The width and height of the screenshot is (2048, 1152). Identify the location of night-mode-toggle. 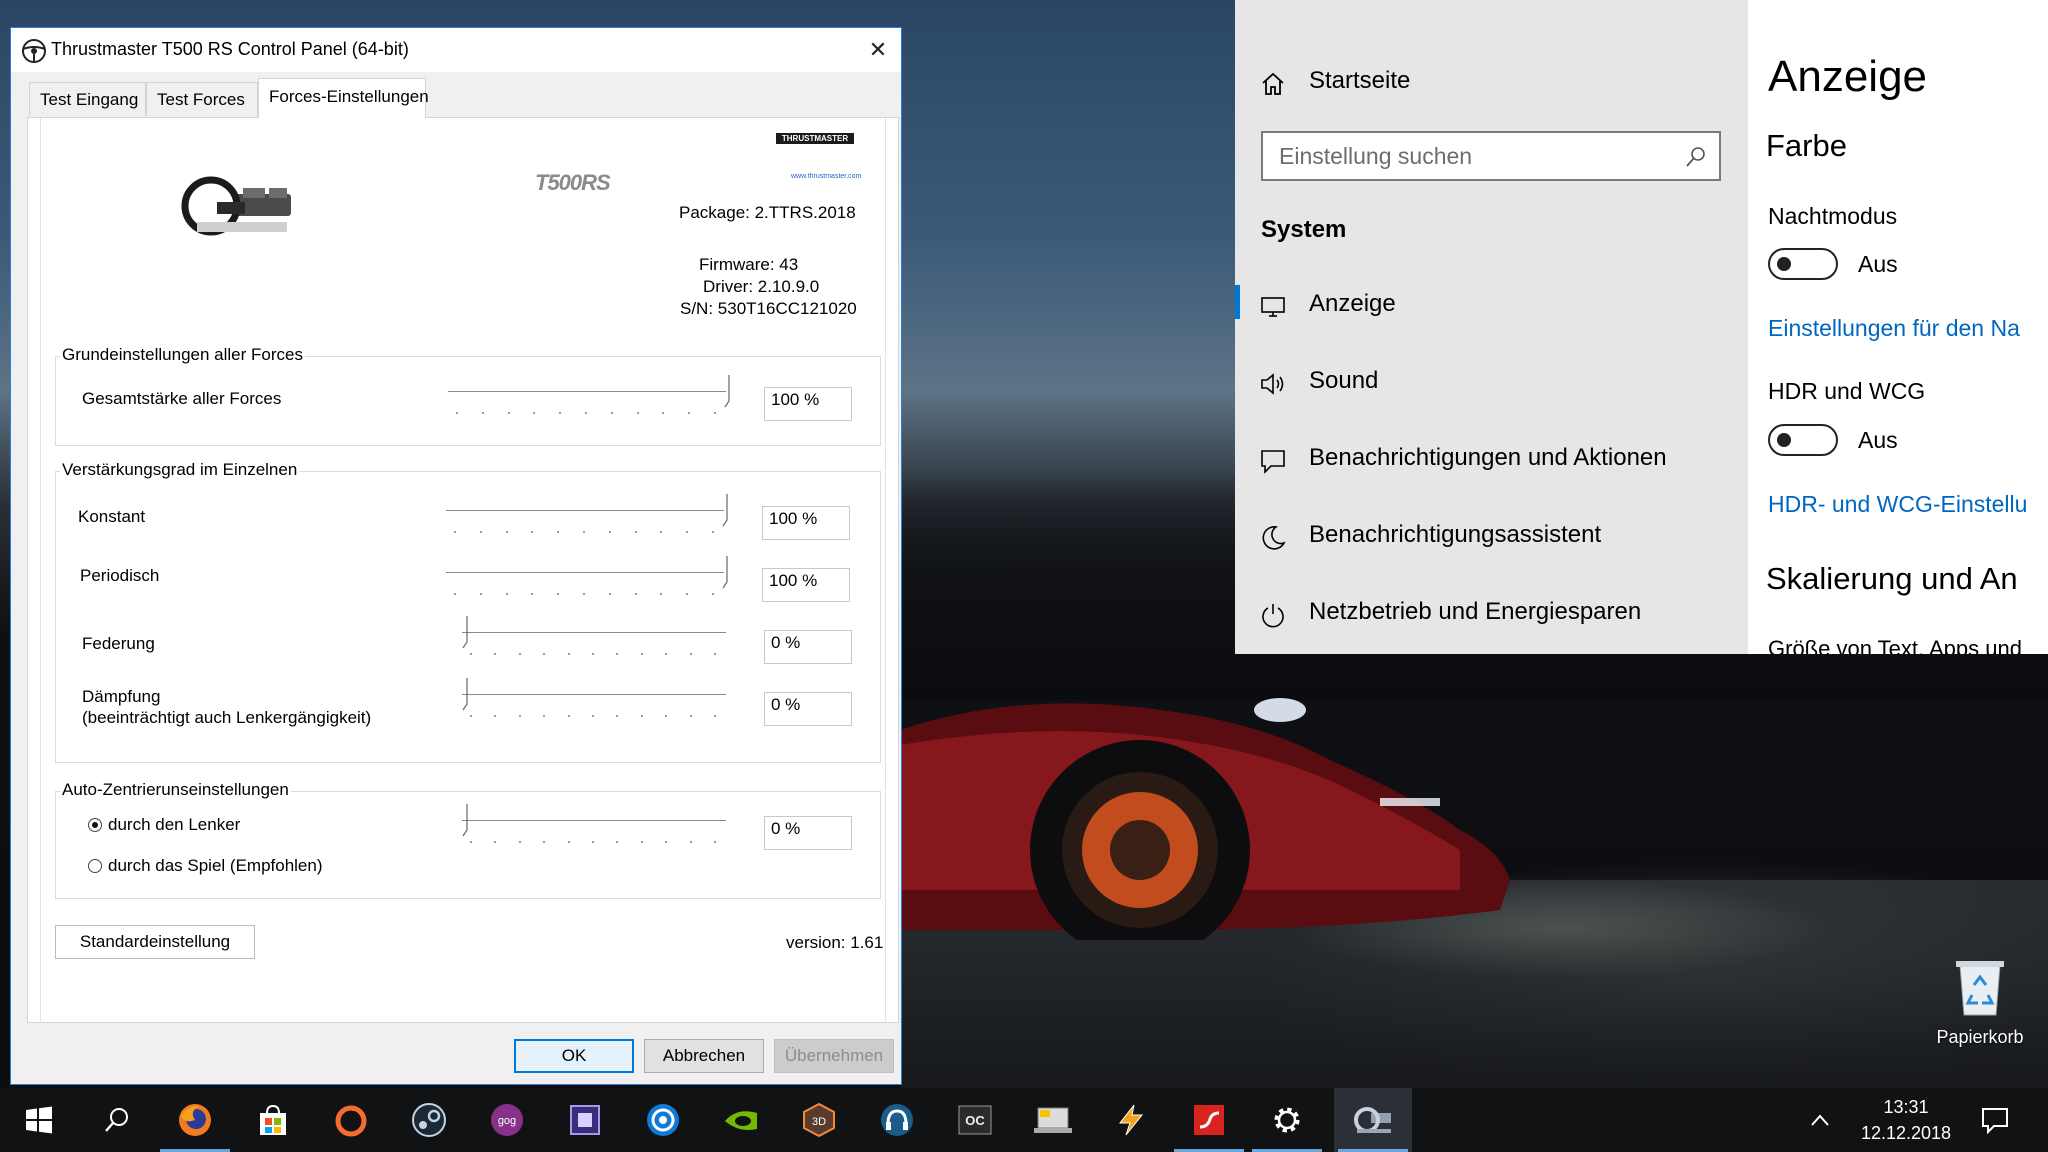
(1803, 264).